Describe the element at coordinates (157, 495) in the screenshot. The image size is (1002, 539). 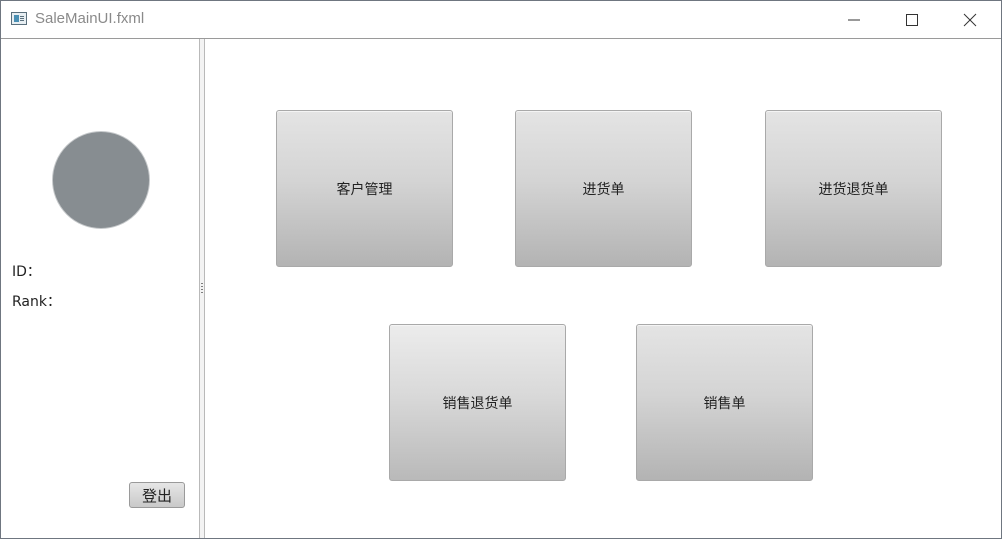
I see `logout-button: 登出` at that location.